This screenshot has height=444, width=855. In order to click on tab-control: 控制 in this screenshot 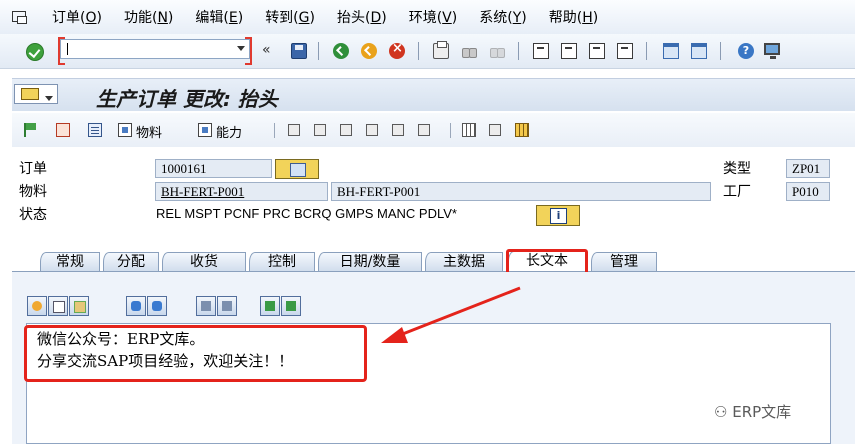, I will do `click(282, 262)`.